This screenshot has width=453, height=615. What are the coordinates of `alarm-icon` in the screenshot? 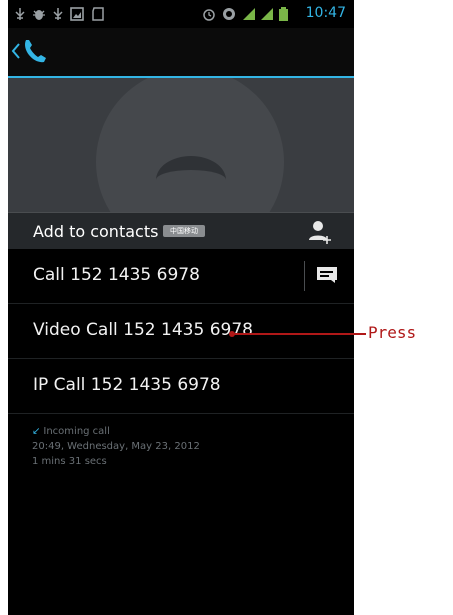 It's located at (209, 15).